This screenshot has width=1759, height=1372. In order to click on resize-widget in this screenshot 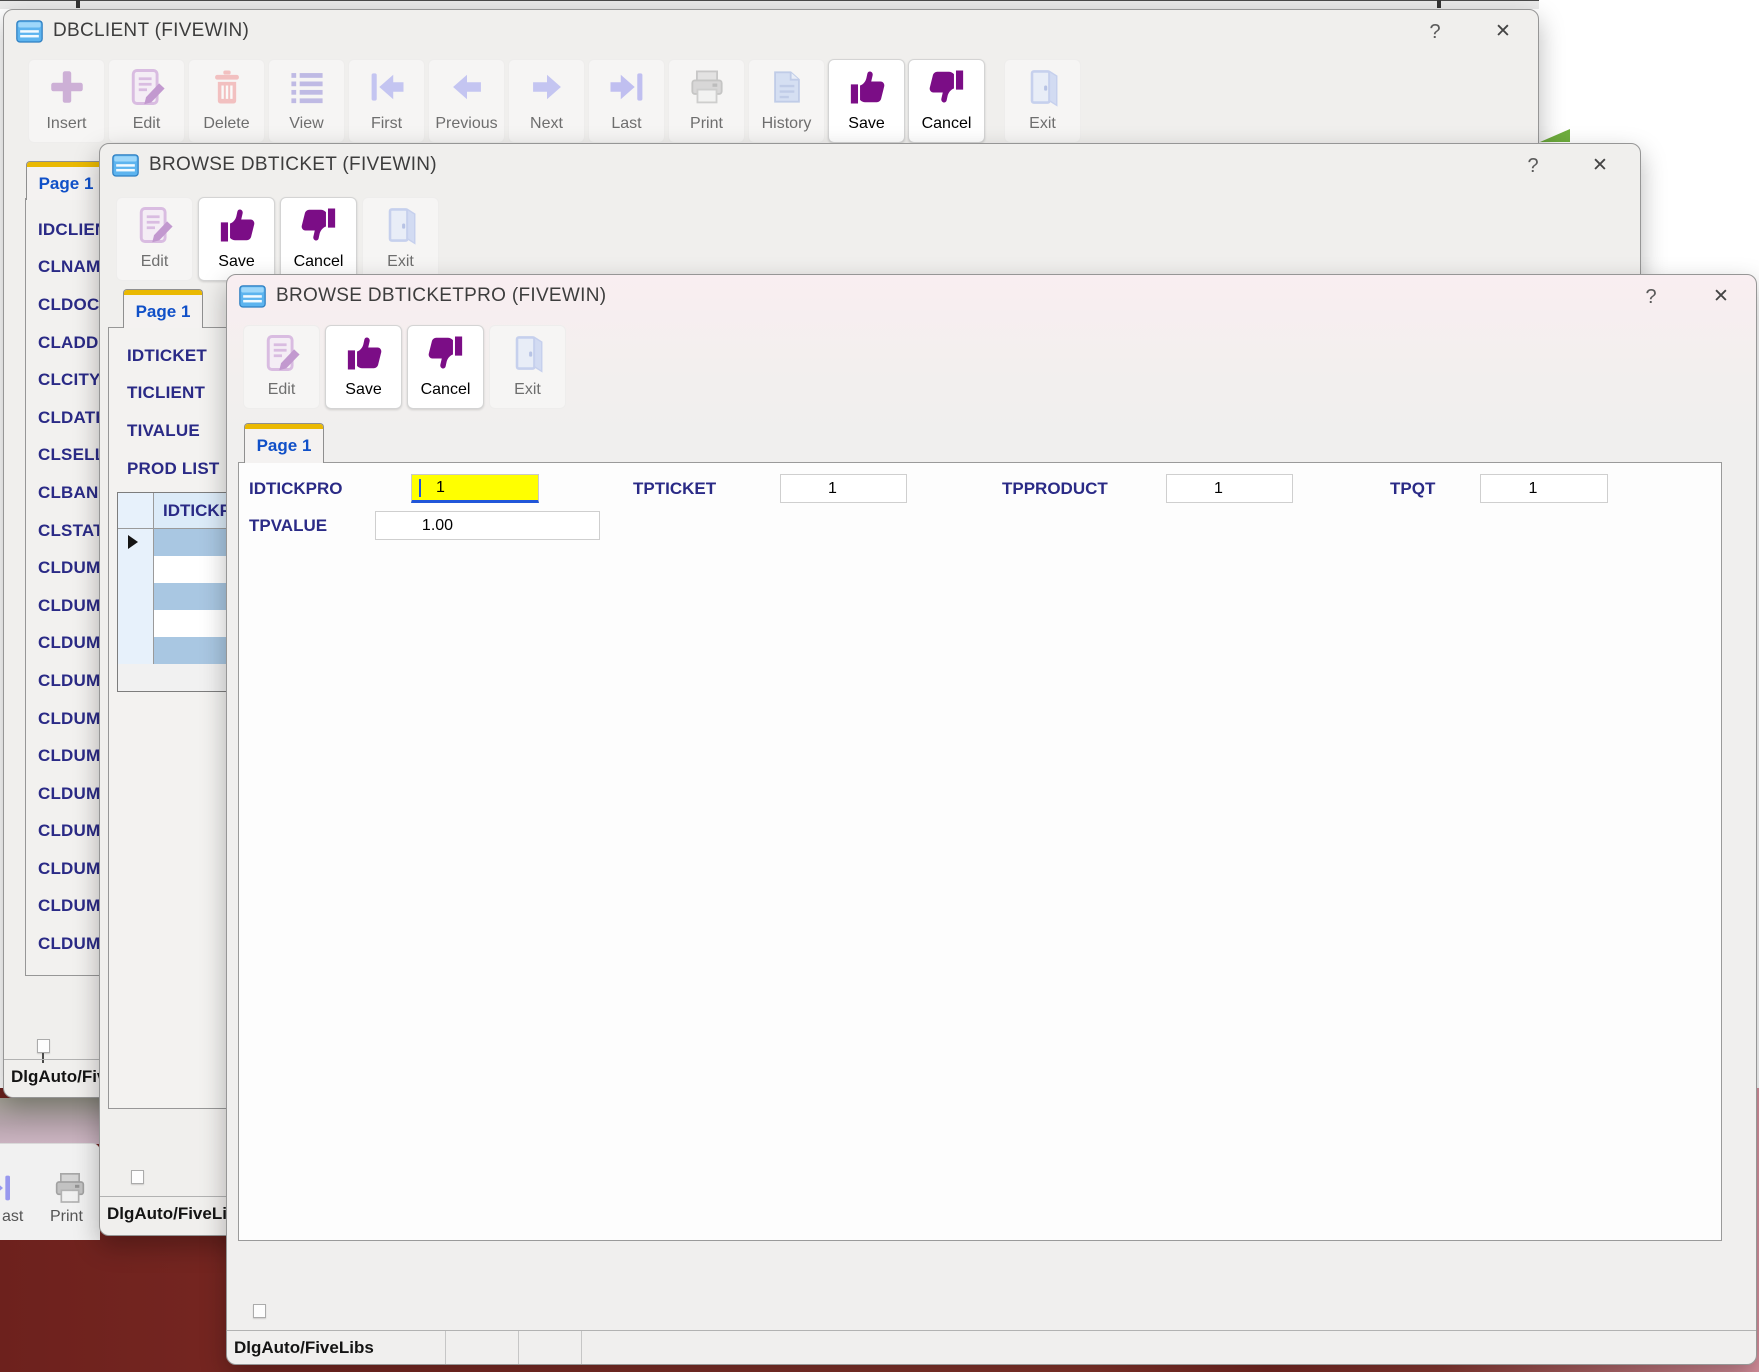, I will do `click(43, 1046)`.